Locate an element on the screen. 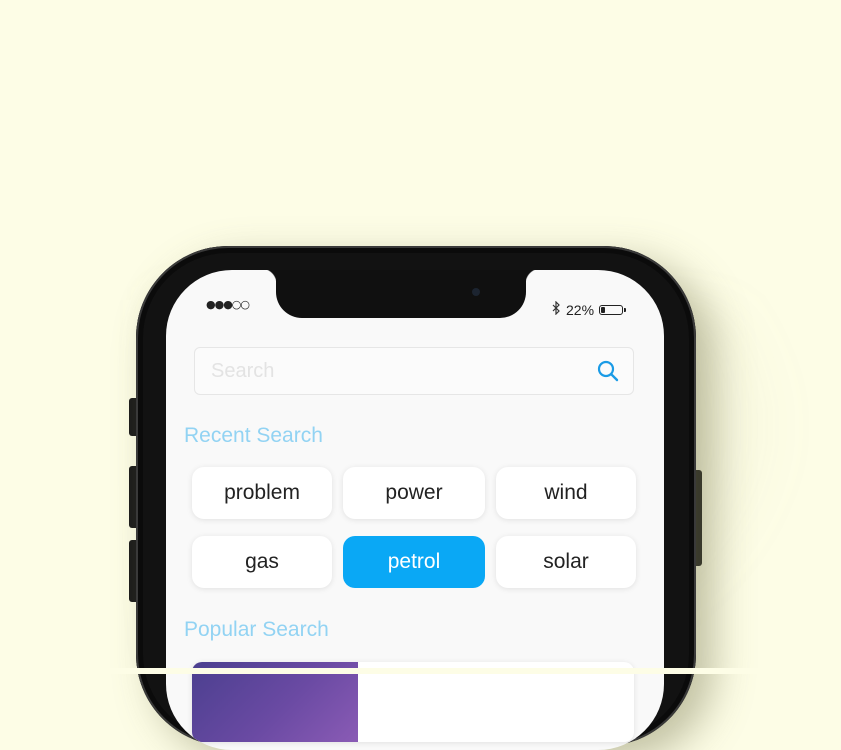  battery-fill is located at coordinates (603, 309).